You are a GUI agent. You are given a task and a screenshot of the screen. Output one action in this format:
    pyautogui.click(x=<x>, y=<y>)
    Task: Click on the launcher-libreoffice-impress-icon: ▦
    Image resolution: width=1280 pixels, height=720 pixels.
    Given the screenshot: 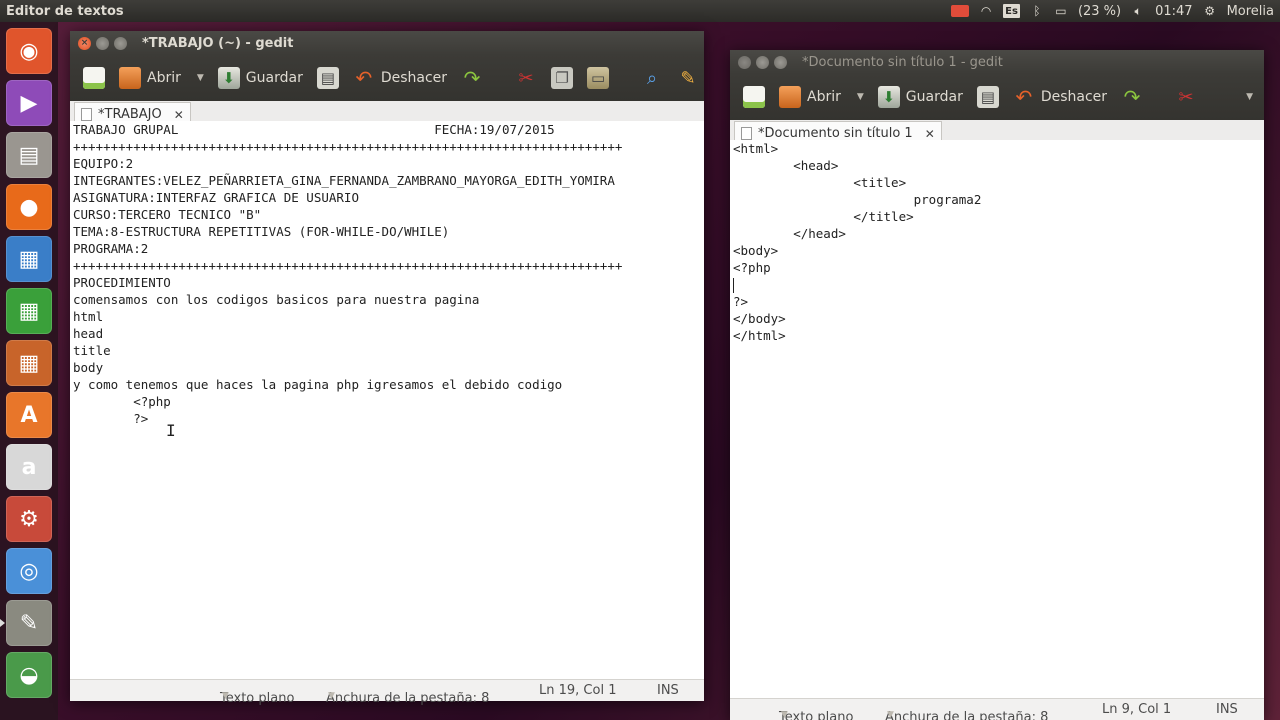 What is the action you would take?
    pyautogui.click(x=29, y=363)
    